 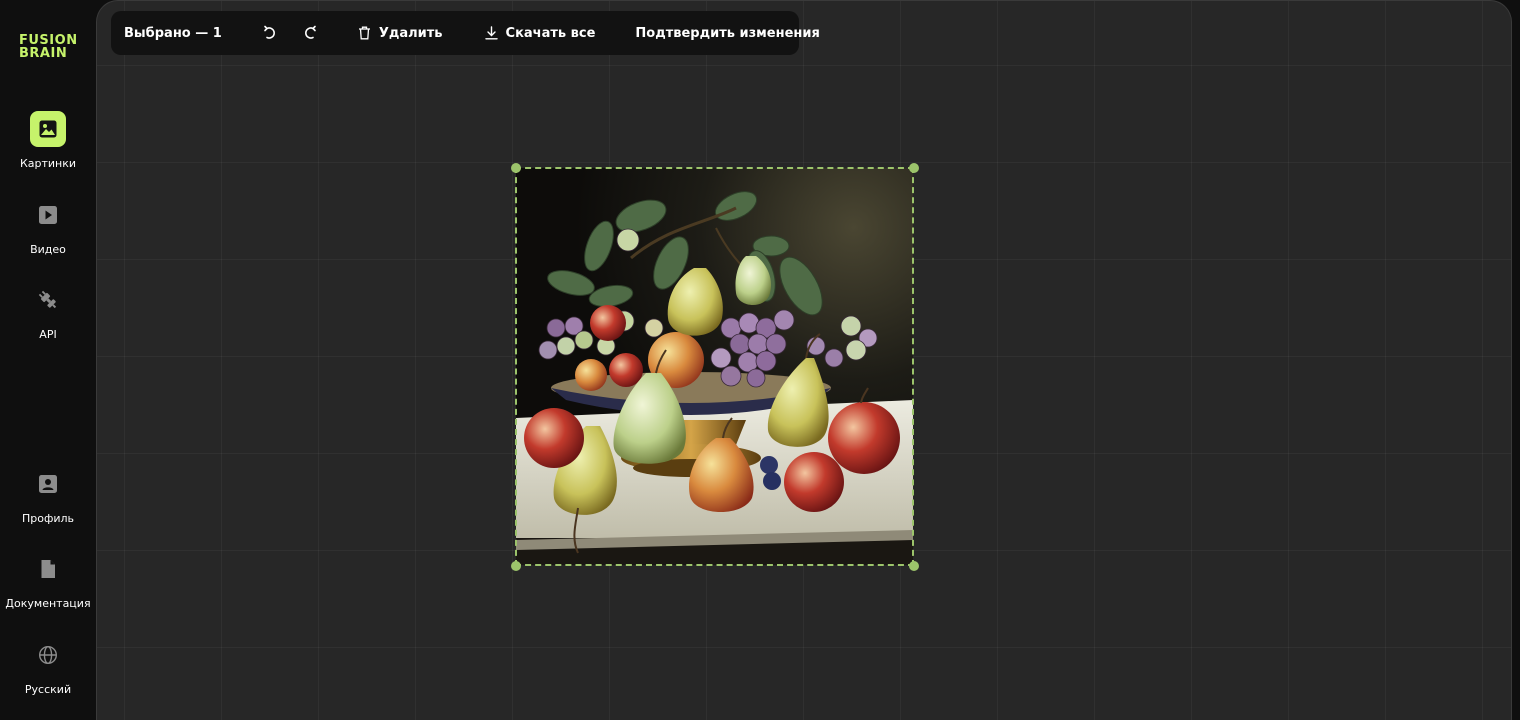 What do you see at coordinates (48, 334) in the screenshot?
I see `nav-label-api: API` at bounding box center [48, 334].